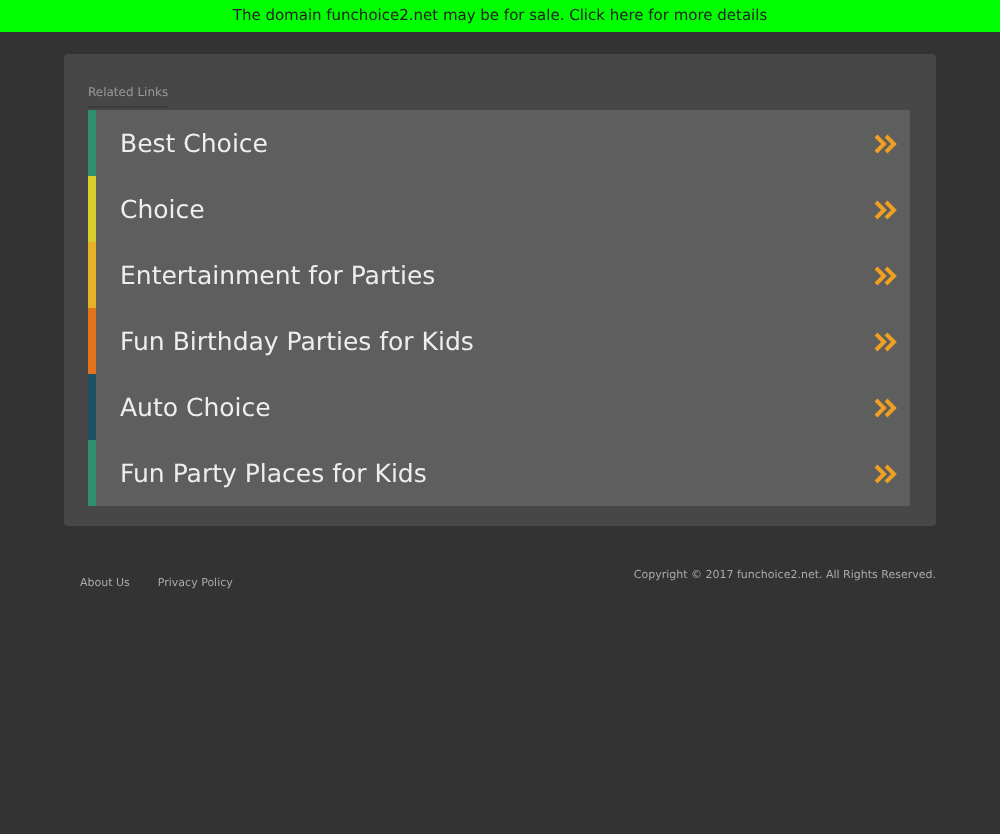 This screenshot has height=834, width=1000. What do you see at coordinates (499, 341) in the screenshot?
I see `related-link: Fun Birthday Parties for Kids` at bounding box center [499, 341].